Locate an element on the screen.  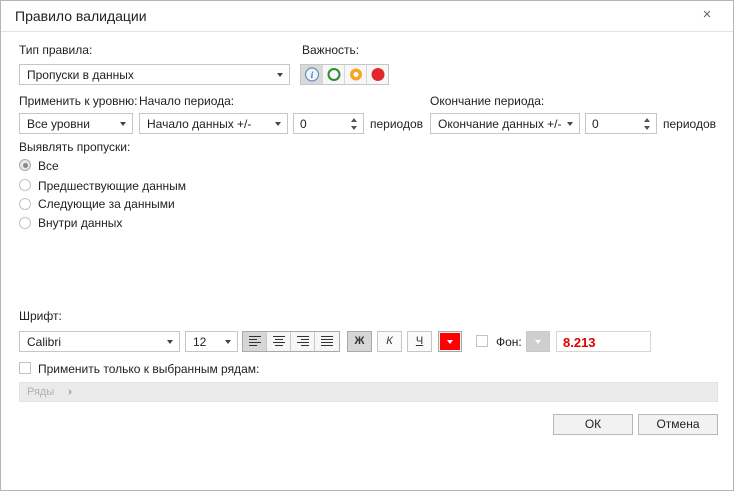
align-center-icon is located at coordinates (279, 341).